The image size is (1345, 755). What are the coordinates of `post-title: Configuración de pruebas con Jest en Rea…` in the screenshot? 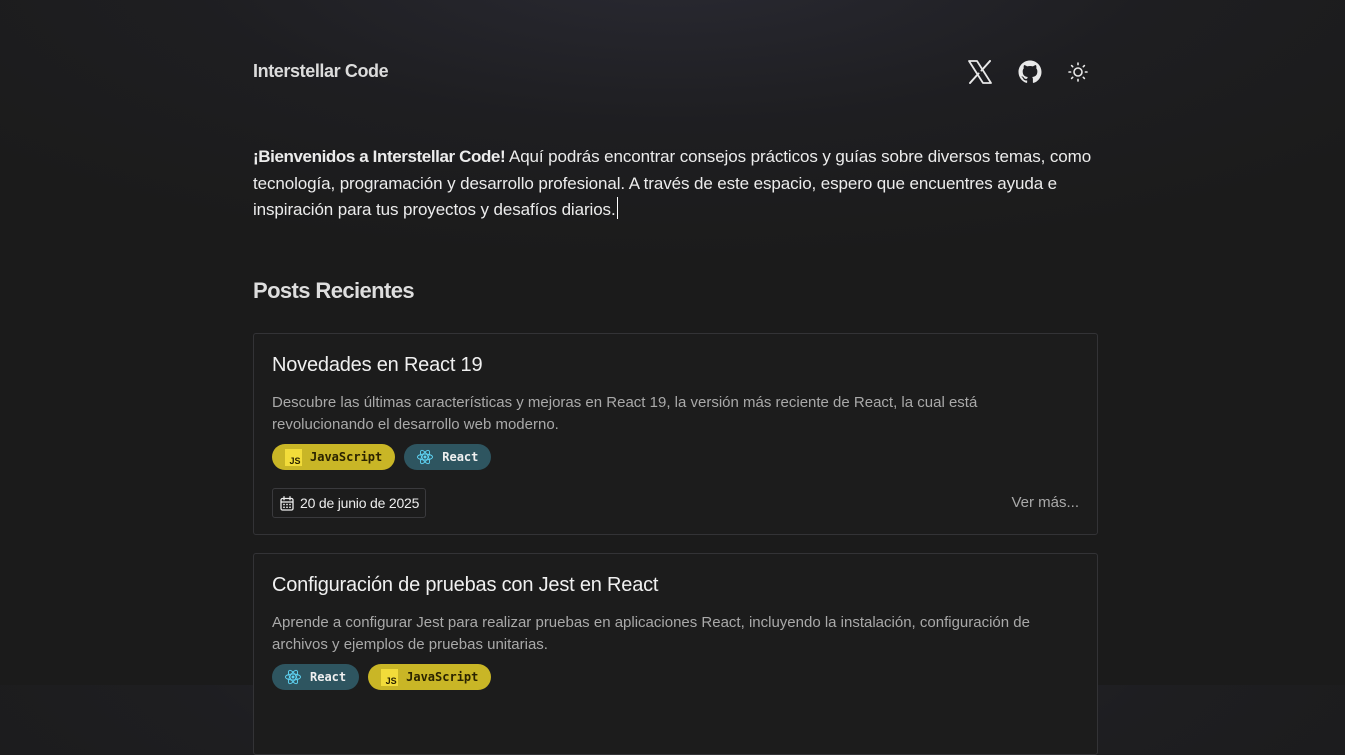 It's located at (465, 585).